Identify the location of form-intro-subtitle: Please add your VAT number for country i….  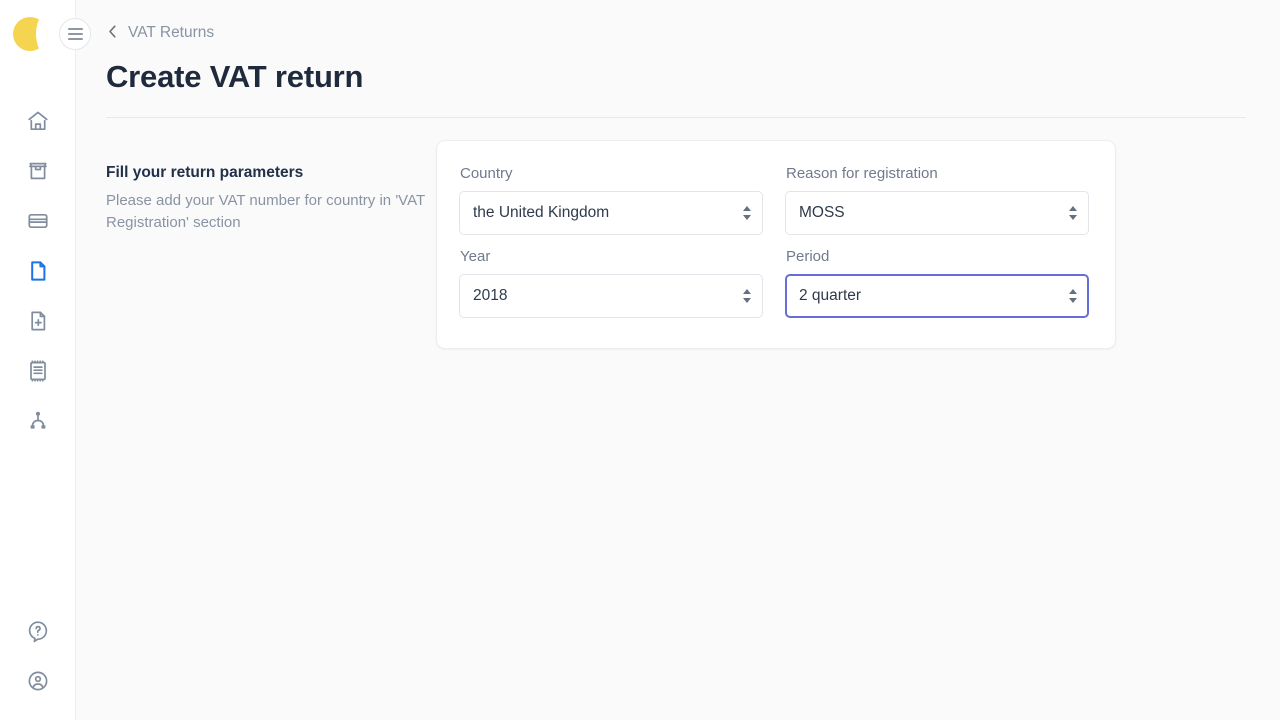
(265, 212).